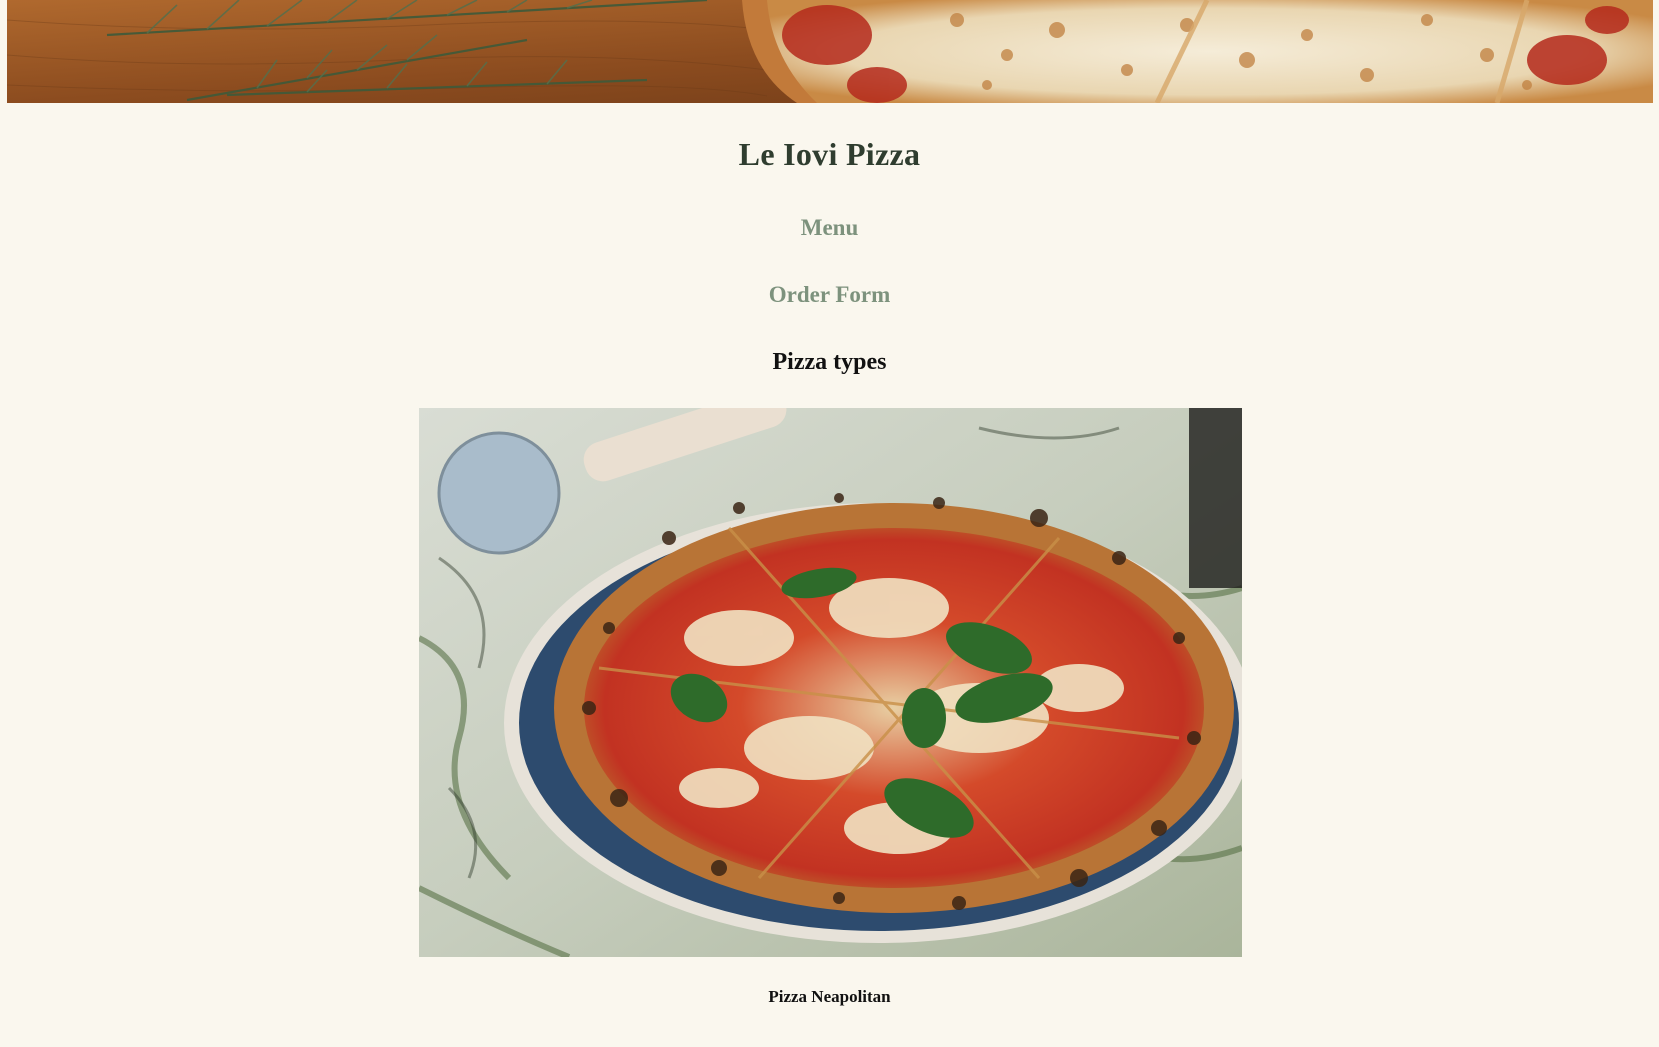 Image resolution: width=1659 pixels, height=1047 pixels. I want to click on banner-image, so click(830, 51).